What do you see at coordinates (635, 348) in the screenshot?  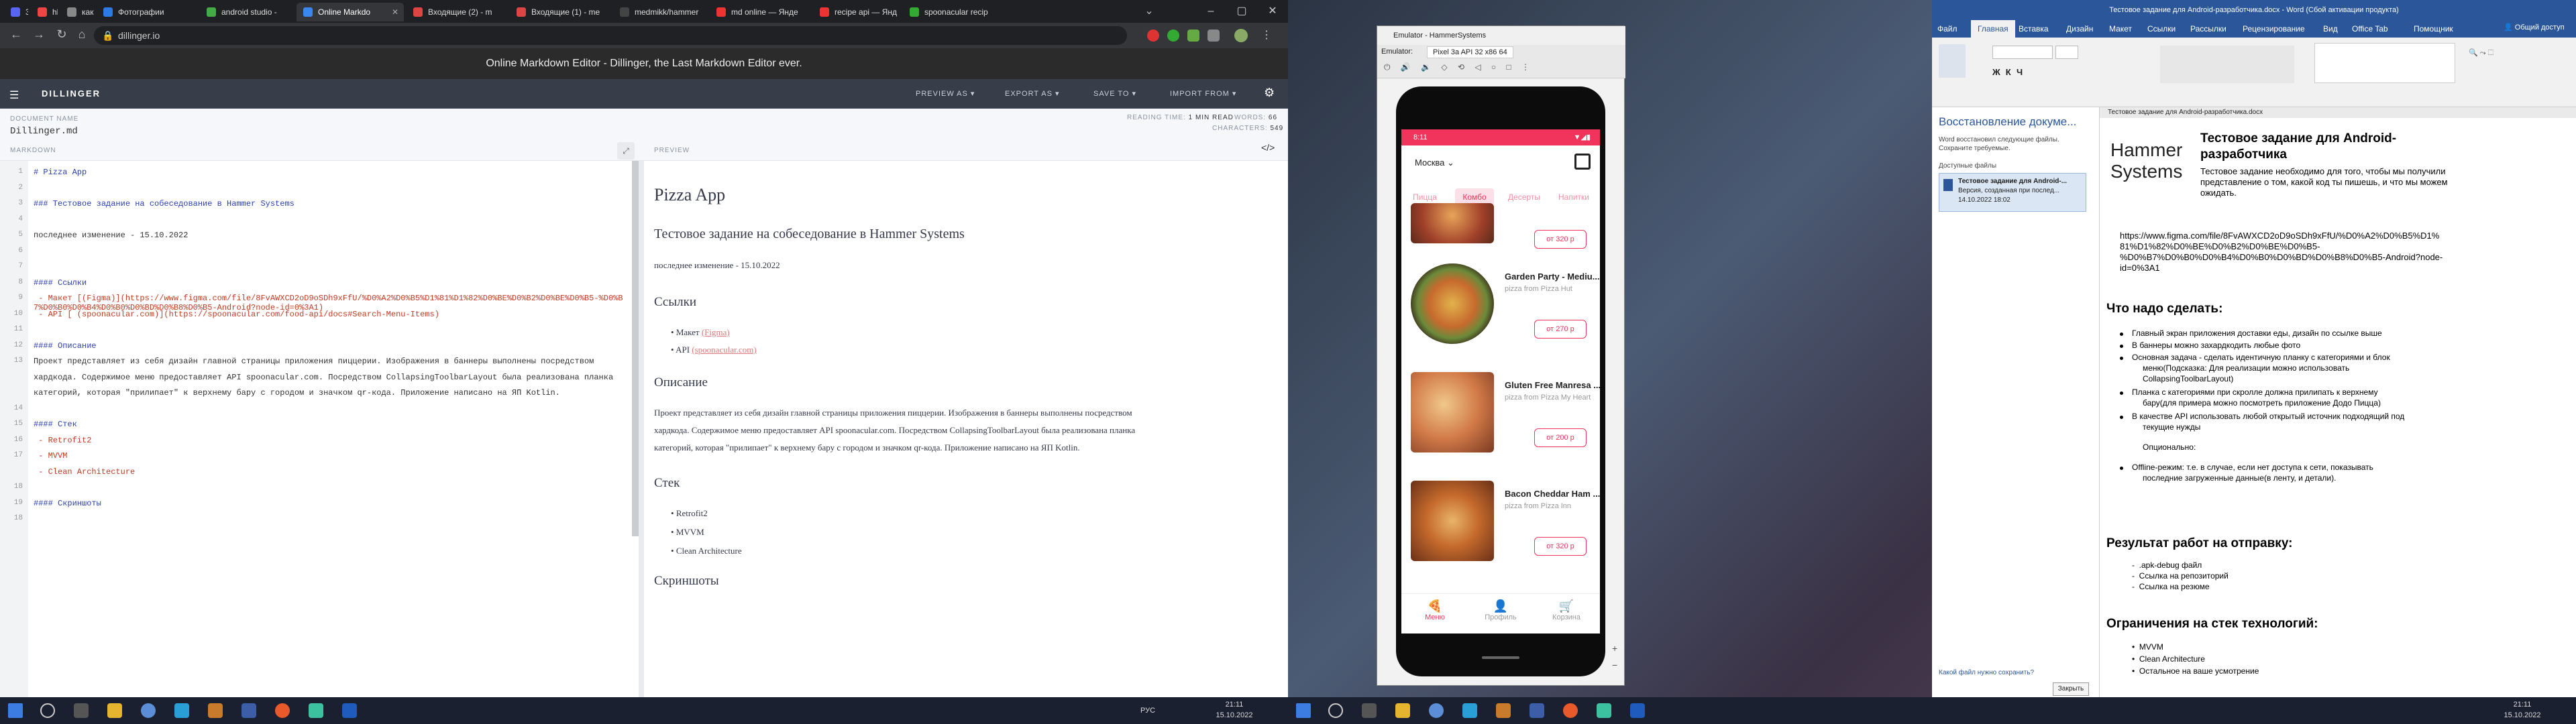 I see `editor-scrollbar` at bounding box center [635, 348].